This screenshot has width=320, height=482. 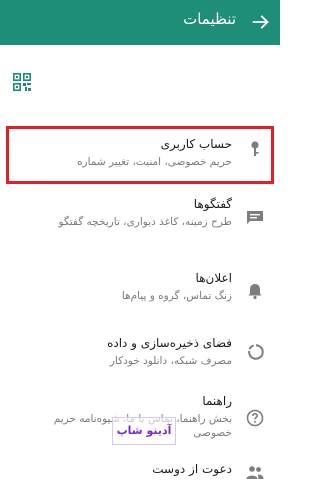 What do you see at coordinates (255, 217) in the screenshot?
I see `chat-icon` at bounding box center [255, 217].